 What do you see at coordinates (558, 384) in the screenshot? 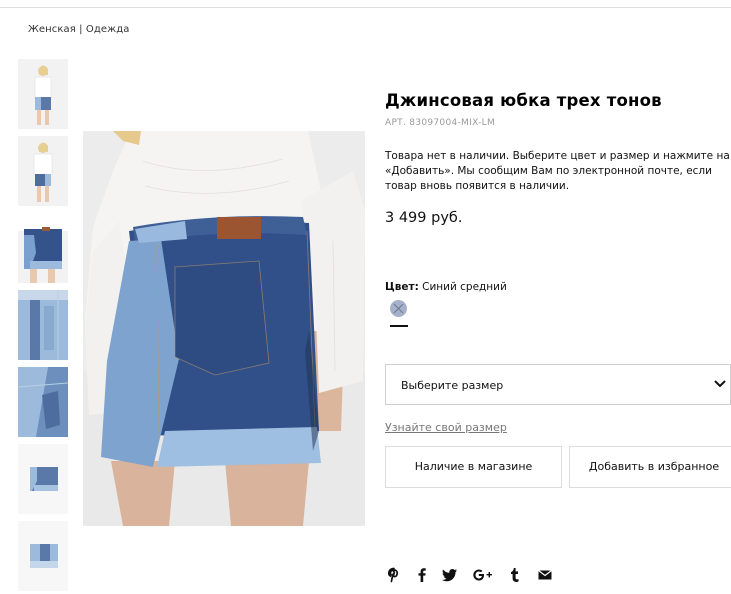
I see `size-select: Выберите размер` at bounding box center [558, 384].